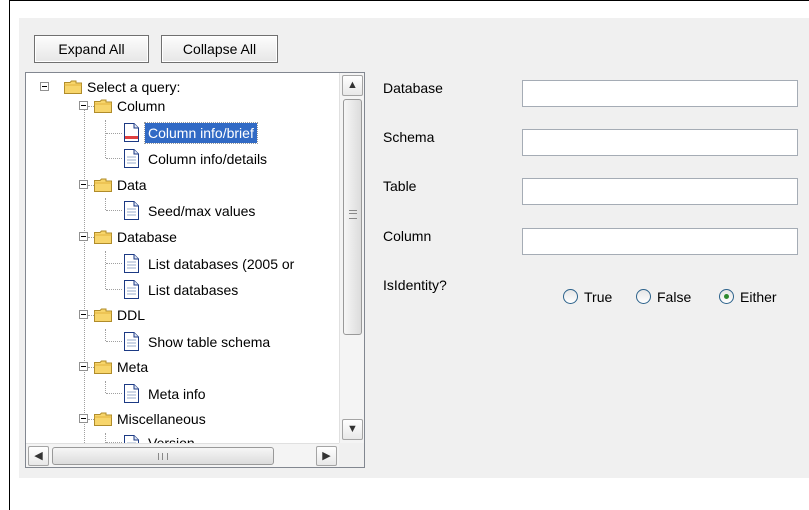 The width and height of the screenshot is (809, 510). I want to click on radio-false-label: False, so click(674, 297).